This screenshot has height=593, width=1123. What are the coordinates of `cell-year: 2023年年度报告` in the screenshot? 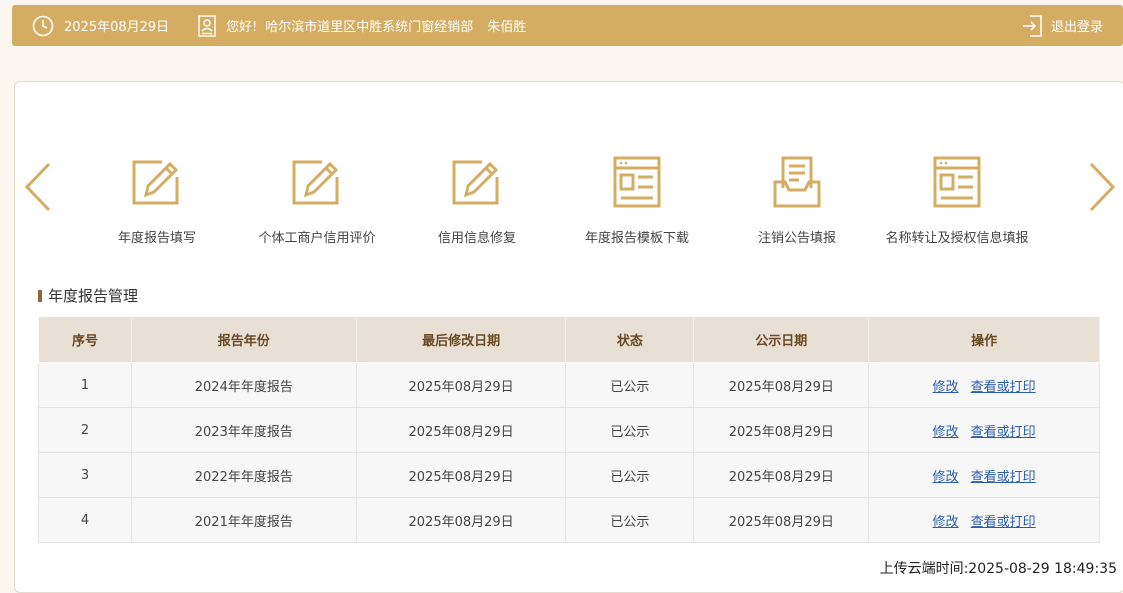 It's located at (243, 430).